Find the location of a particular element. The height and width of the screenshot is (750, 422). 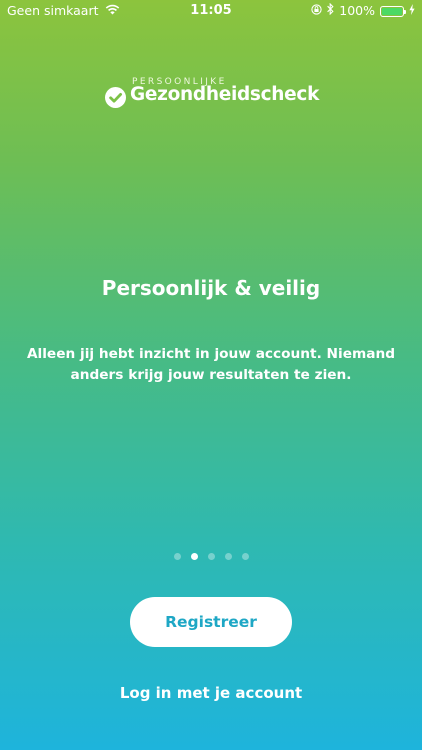

onboarding-title: Persoonlijk & veilig is located at coordinates (211, 288).